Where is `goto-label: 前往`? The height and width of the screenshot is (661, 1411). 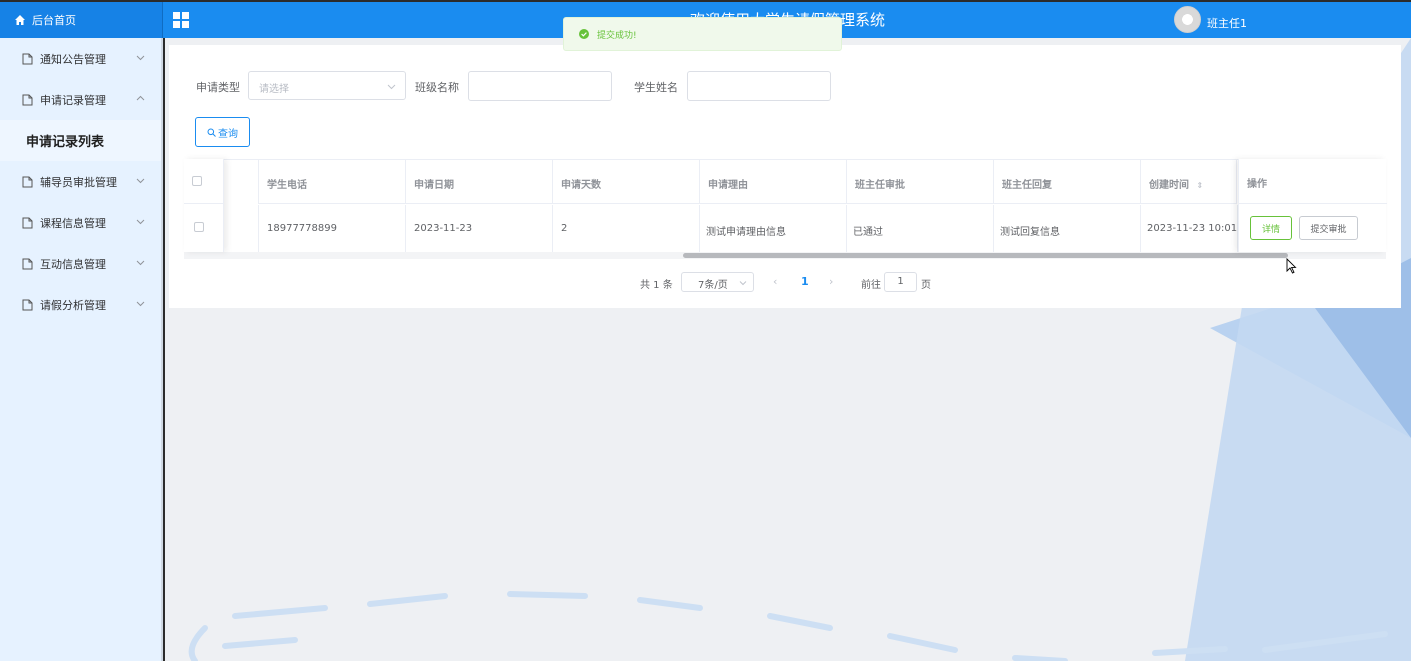
goto-label: 前往 is located at coordinates (871, 285).